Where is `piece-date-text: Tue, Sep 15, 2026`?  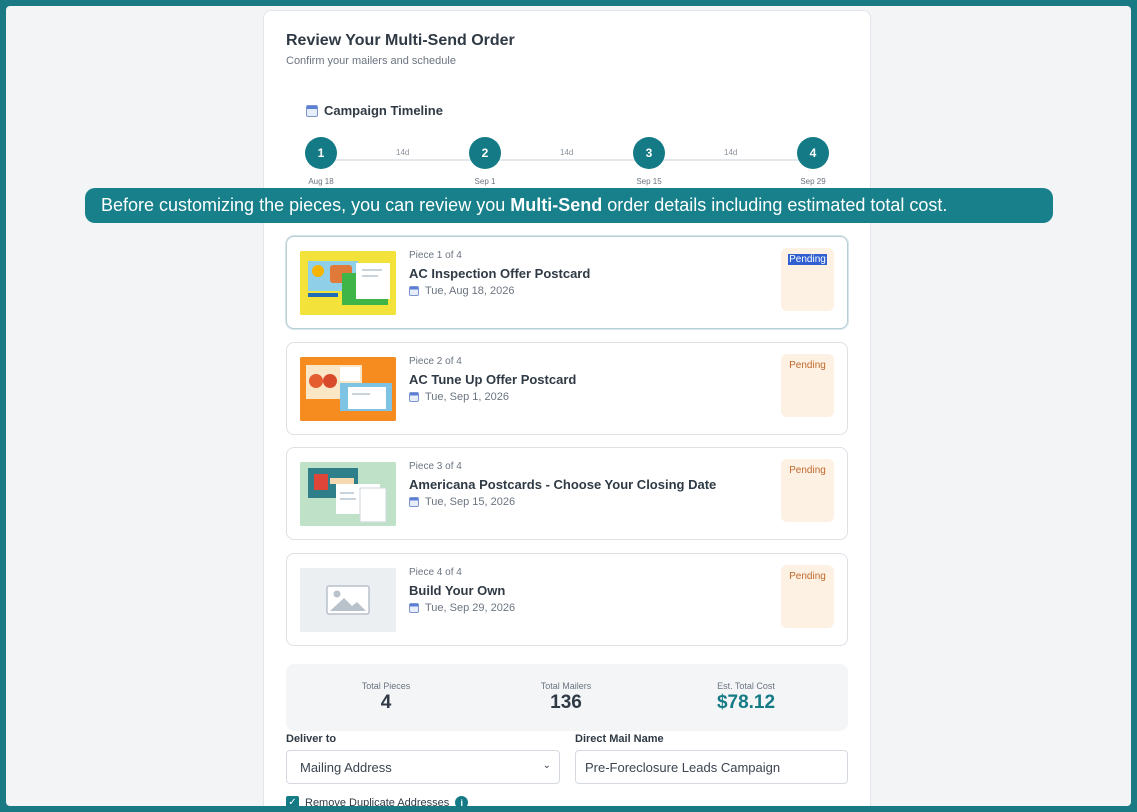 piece-date-text: Tue, Sep 15, 2026 is located at coordinates (470, 502).